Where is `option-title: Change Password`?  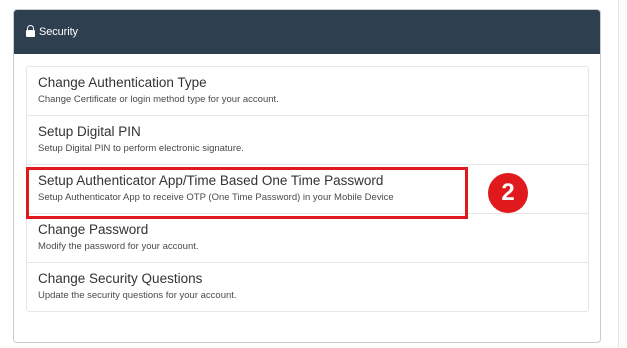
option-title: Change Password is located at coordinates (93, 229).